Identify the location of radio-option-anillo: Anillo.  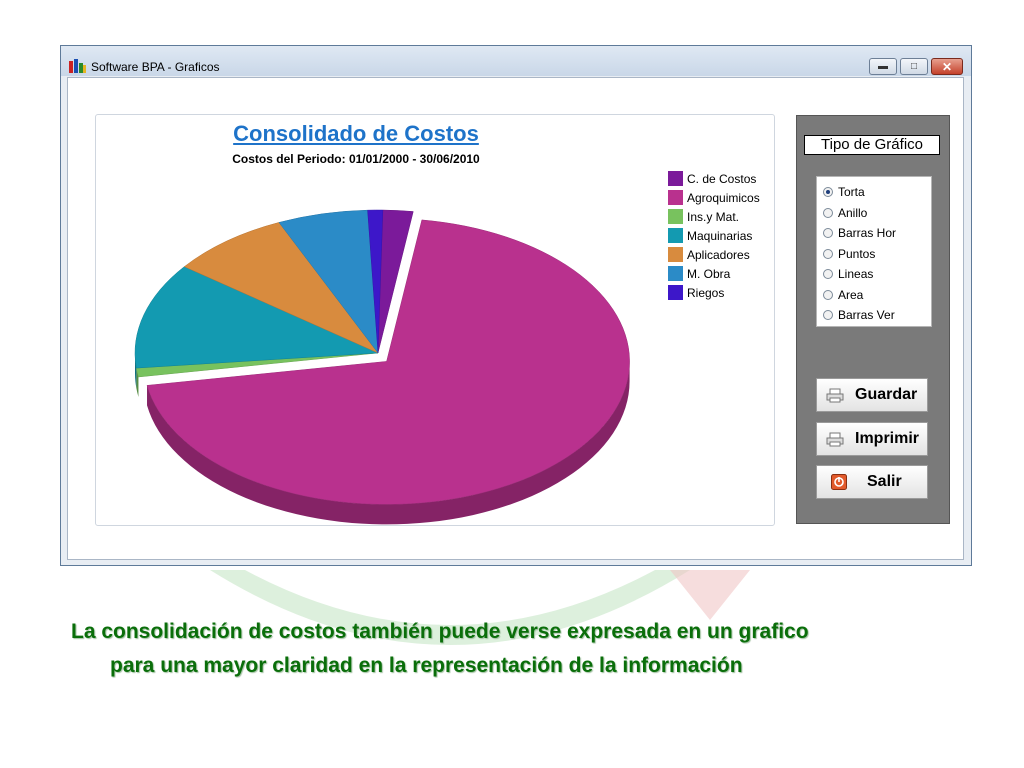
(874, 213).